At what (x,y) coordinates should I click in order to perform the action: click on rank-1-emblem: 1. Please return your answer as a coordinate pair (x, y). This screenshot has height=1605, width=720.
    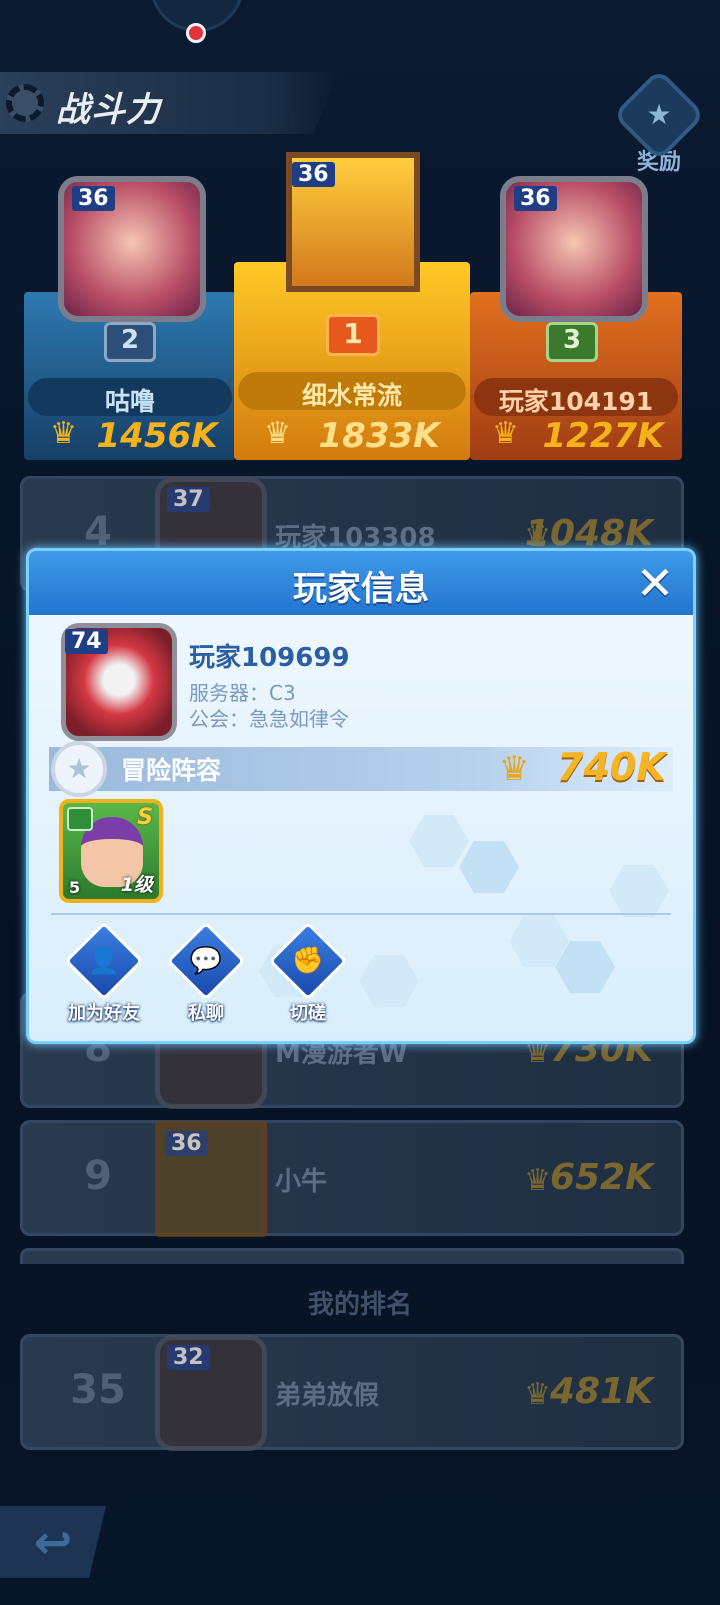
    Looking at the image, I should click on (353, 335).